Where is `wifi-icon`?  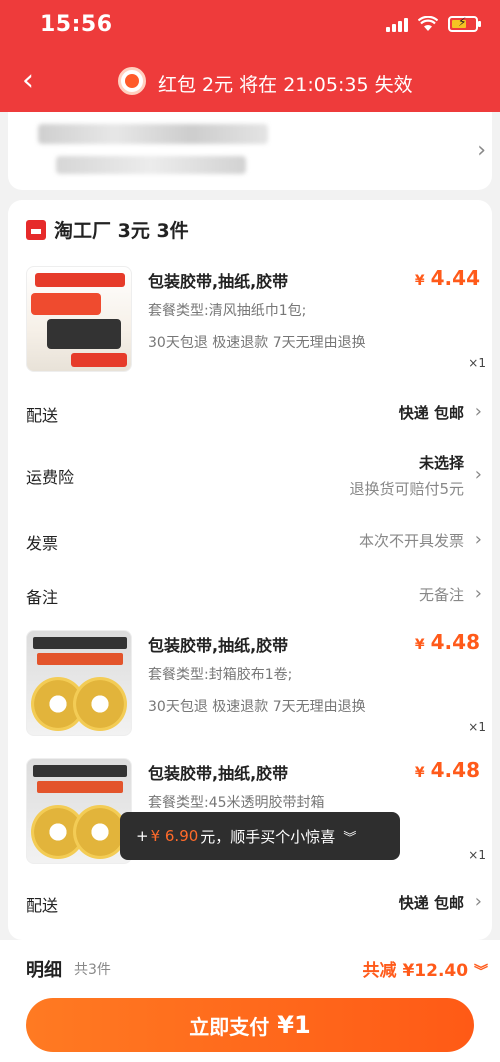 wifi-icon is located at coordinates (428, 23).